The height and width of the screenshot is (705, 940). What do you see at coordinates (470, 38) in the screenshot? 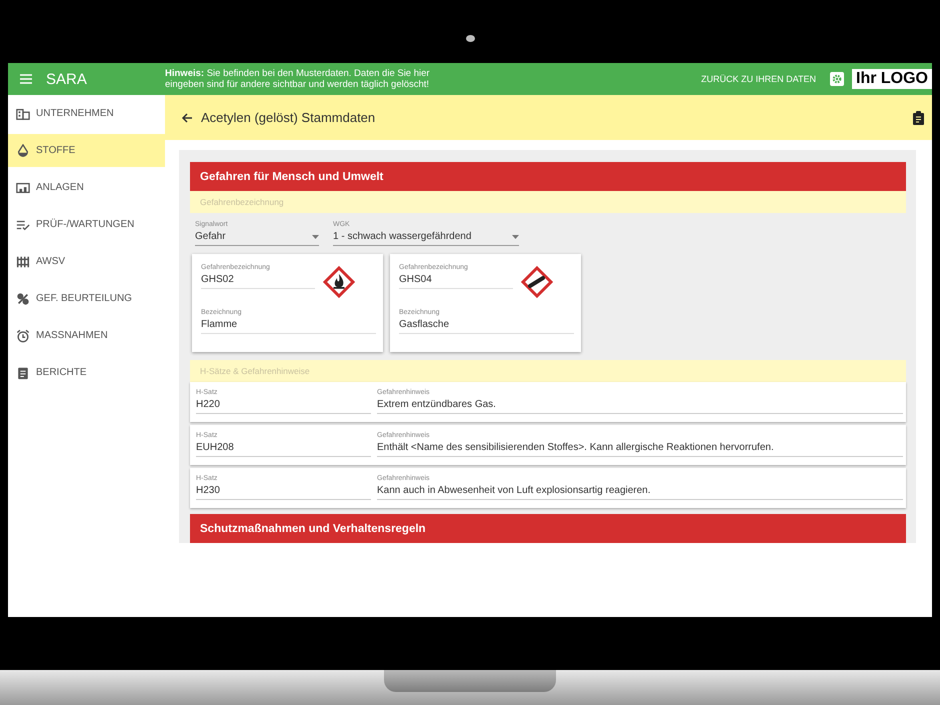
I see `webcam` at bounding box center [470, 38].